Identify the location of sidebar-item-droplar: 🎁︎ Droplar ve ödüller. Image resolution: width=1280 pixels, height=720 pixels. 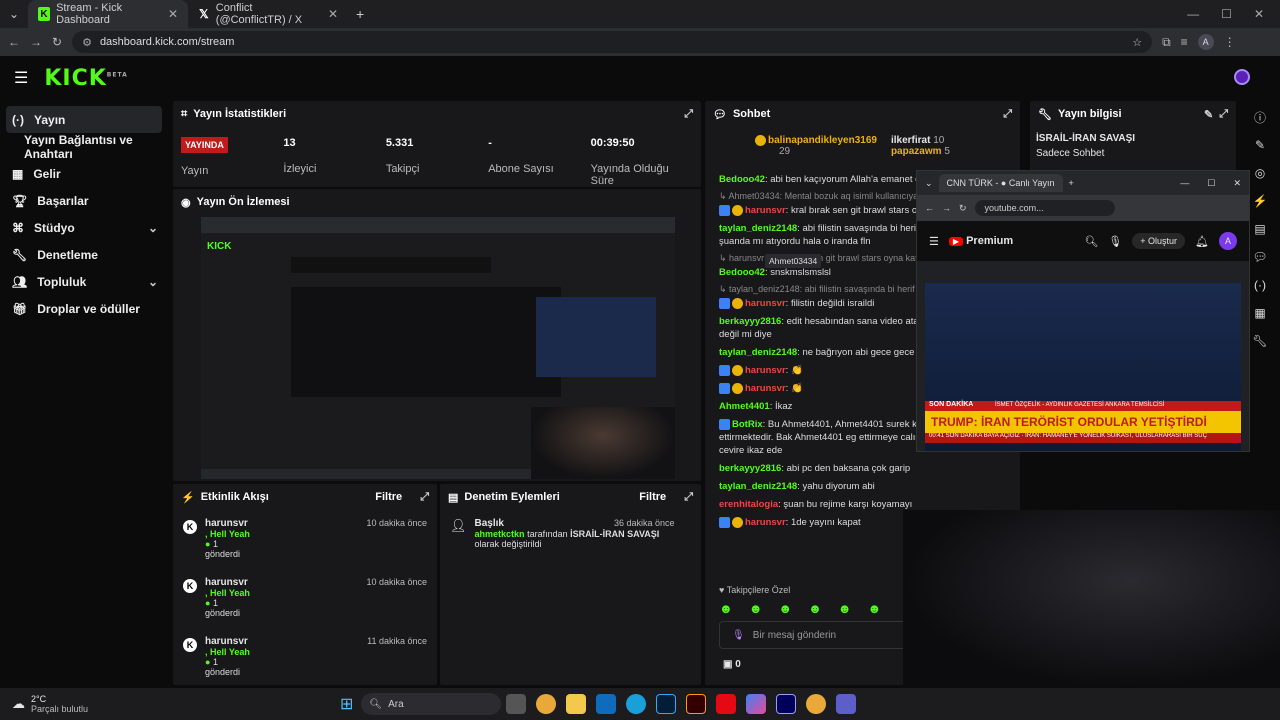
(85, 308).